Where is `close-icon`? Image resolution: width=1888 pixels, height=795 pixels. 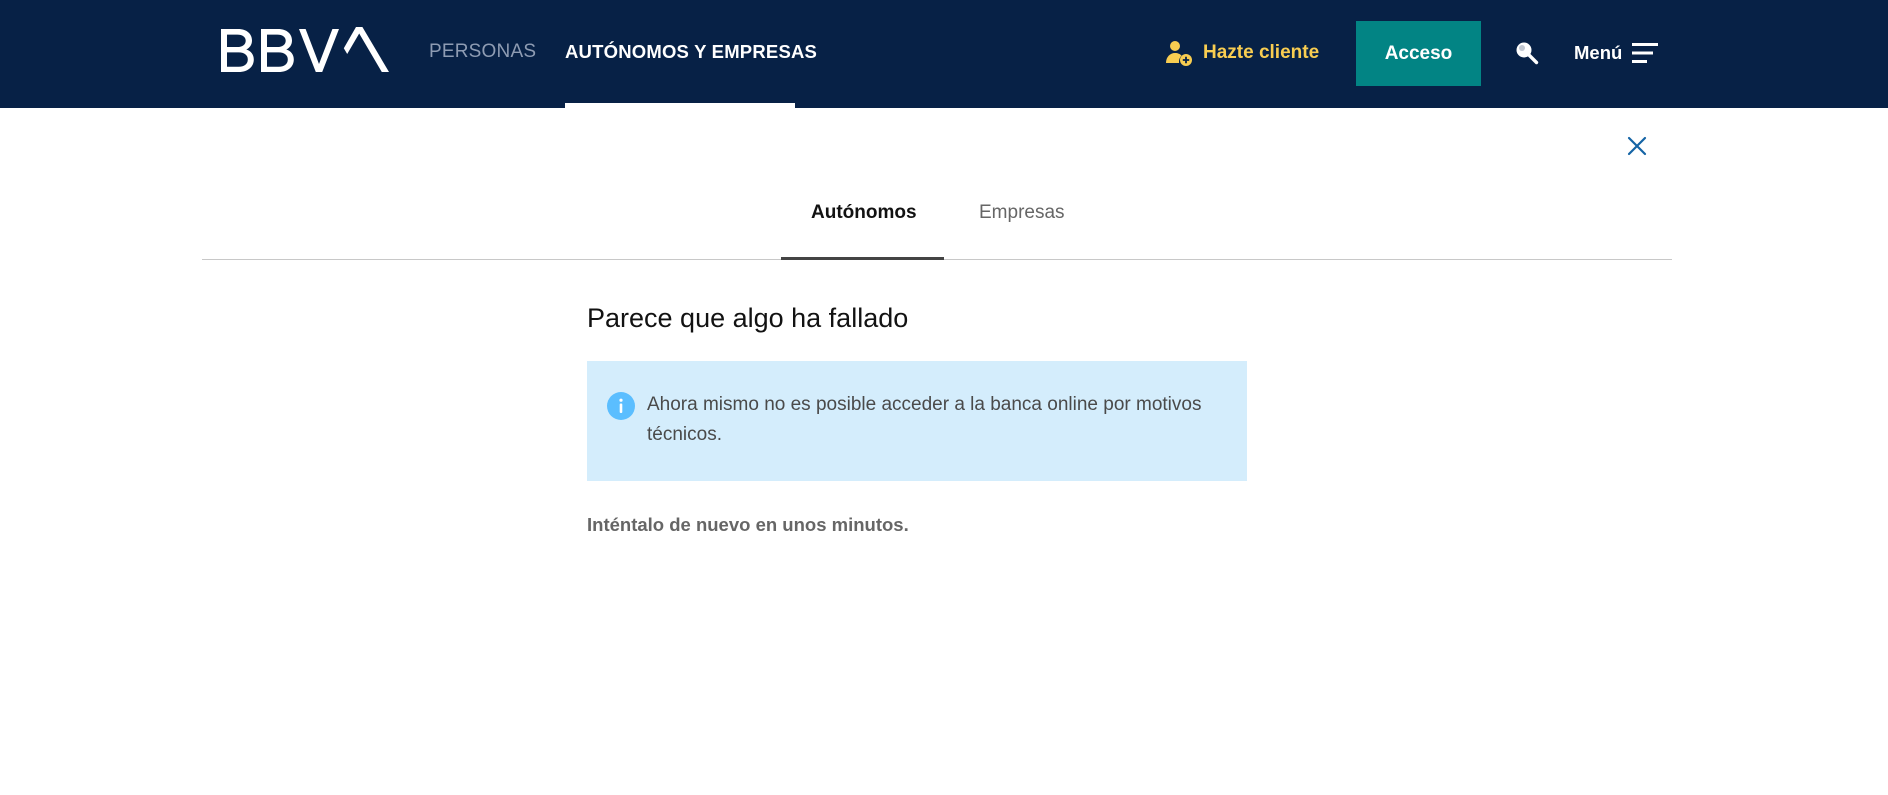
close-icon is located at coordinates (1637, 146).